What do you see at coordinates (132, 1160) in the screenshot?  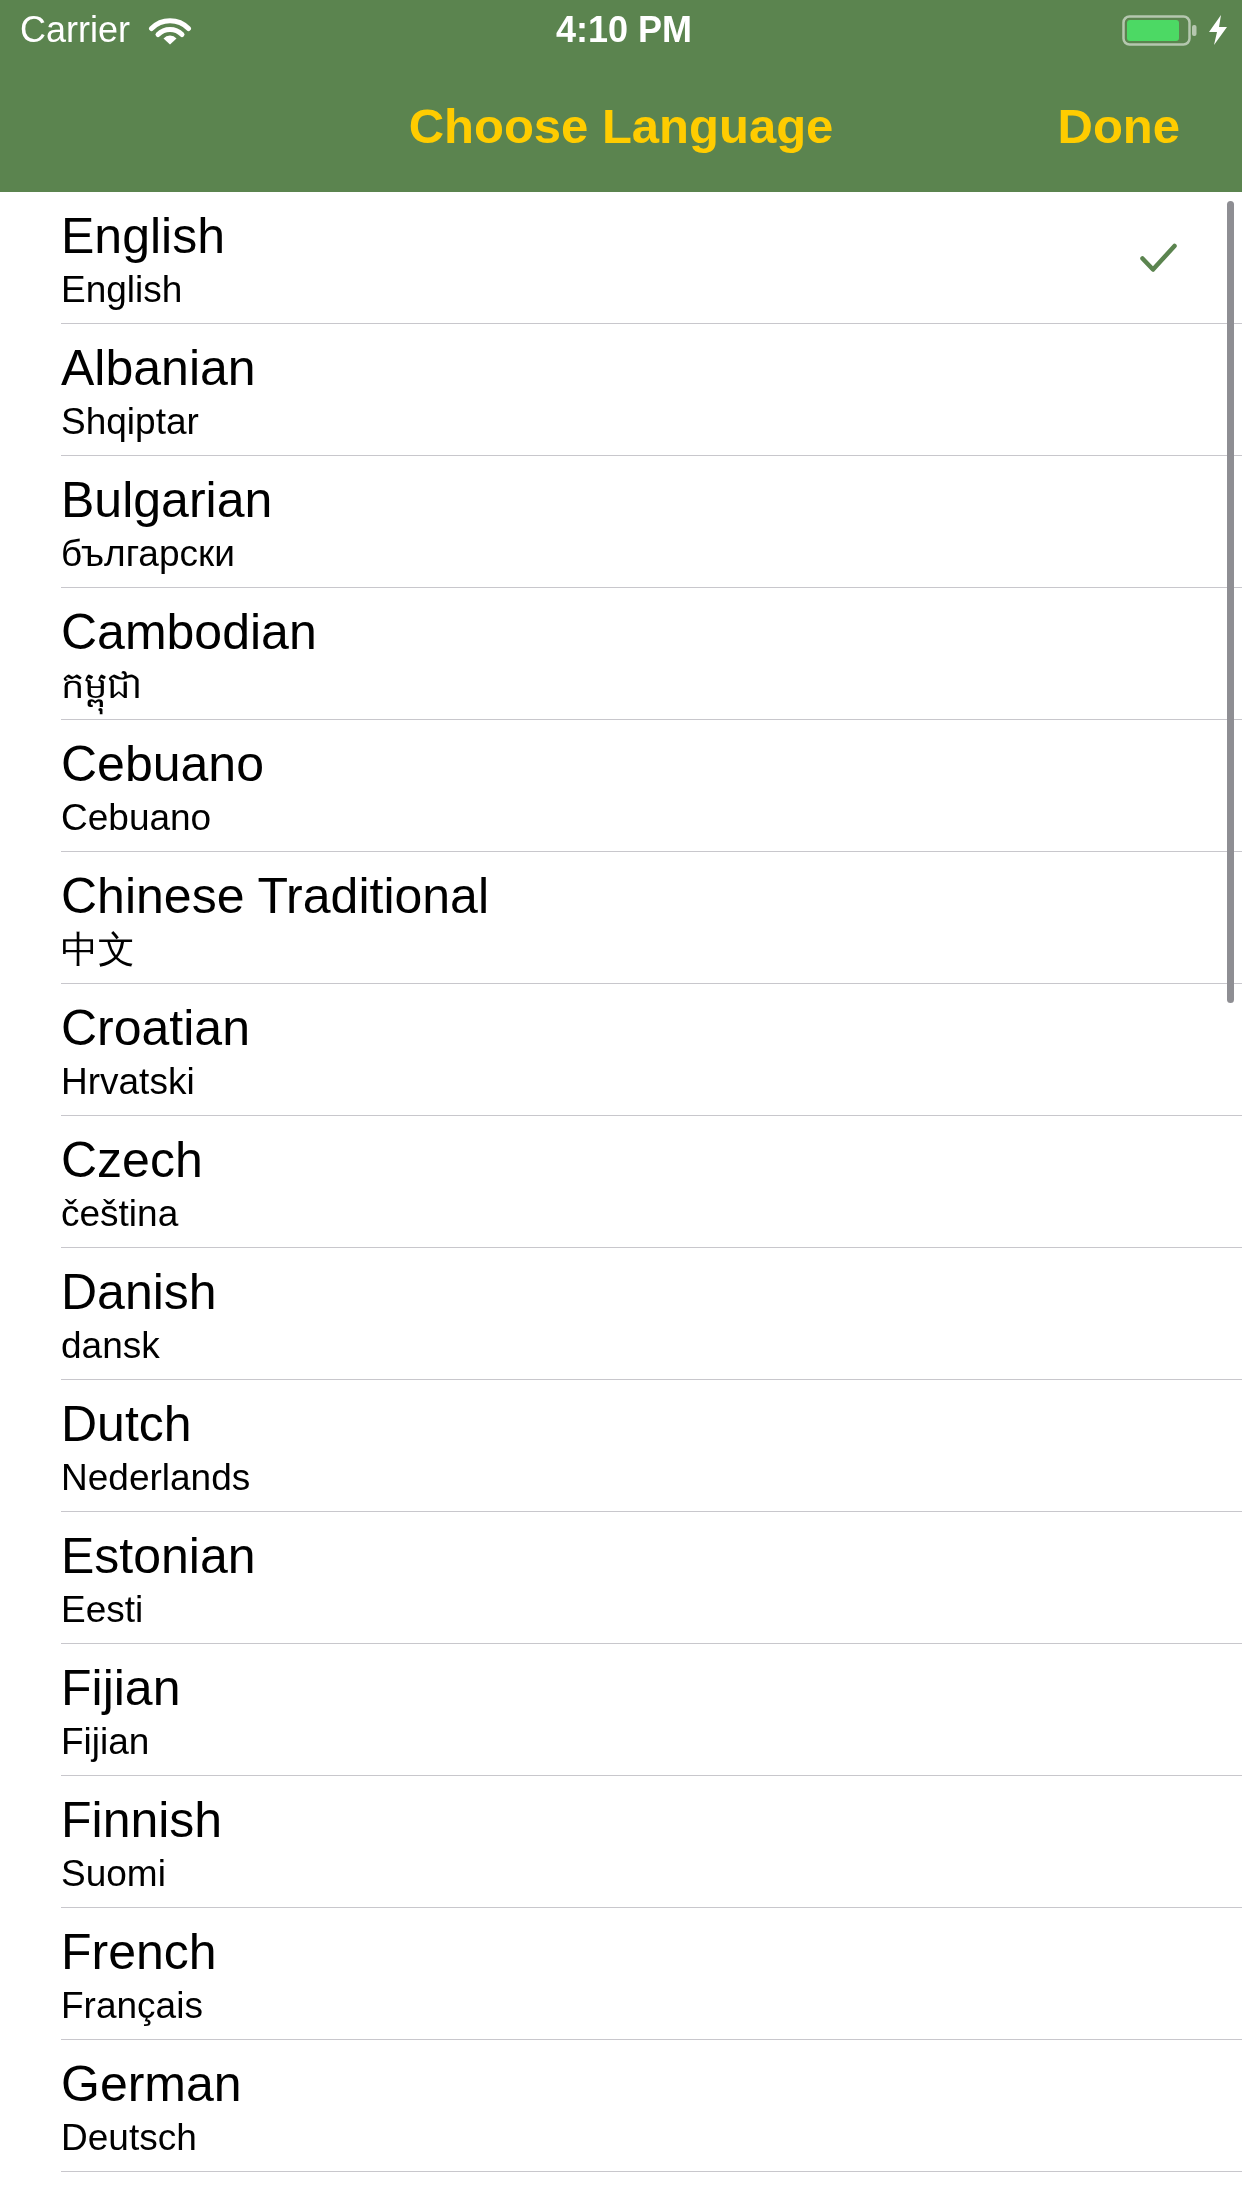 I see `language-name: Czech` at bounding box center [132, 1160].